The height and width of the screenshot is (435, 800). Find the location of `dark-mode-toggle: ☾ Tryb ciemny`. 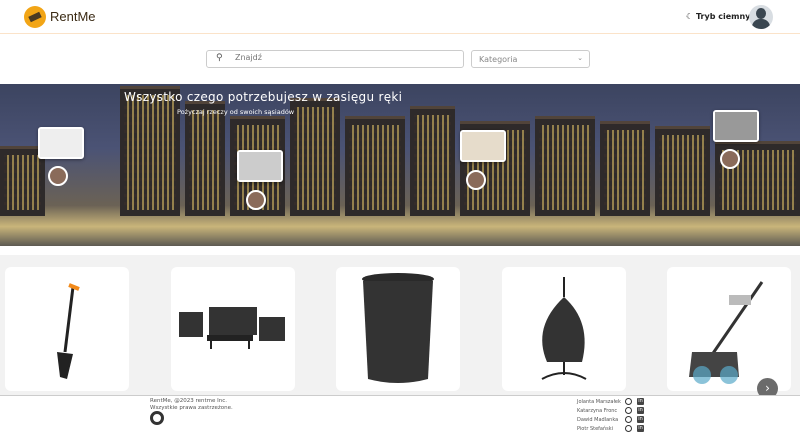

dark-mode-toggle: ☾ Tryb ciemny is located at coordinates (718, 16).